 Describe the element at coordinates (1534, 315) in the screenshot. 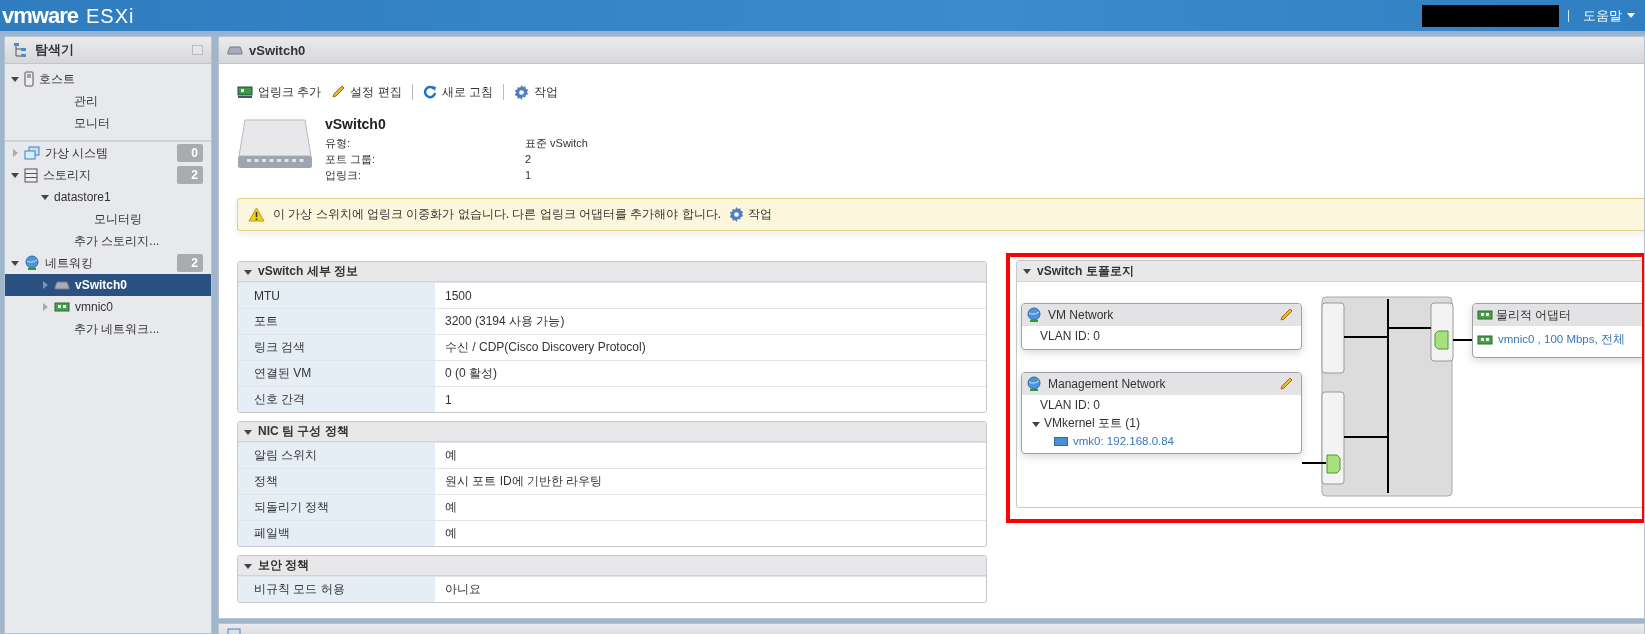

I see `adapter-title: 물리적 어댑터` at that location.